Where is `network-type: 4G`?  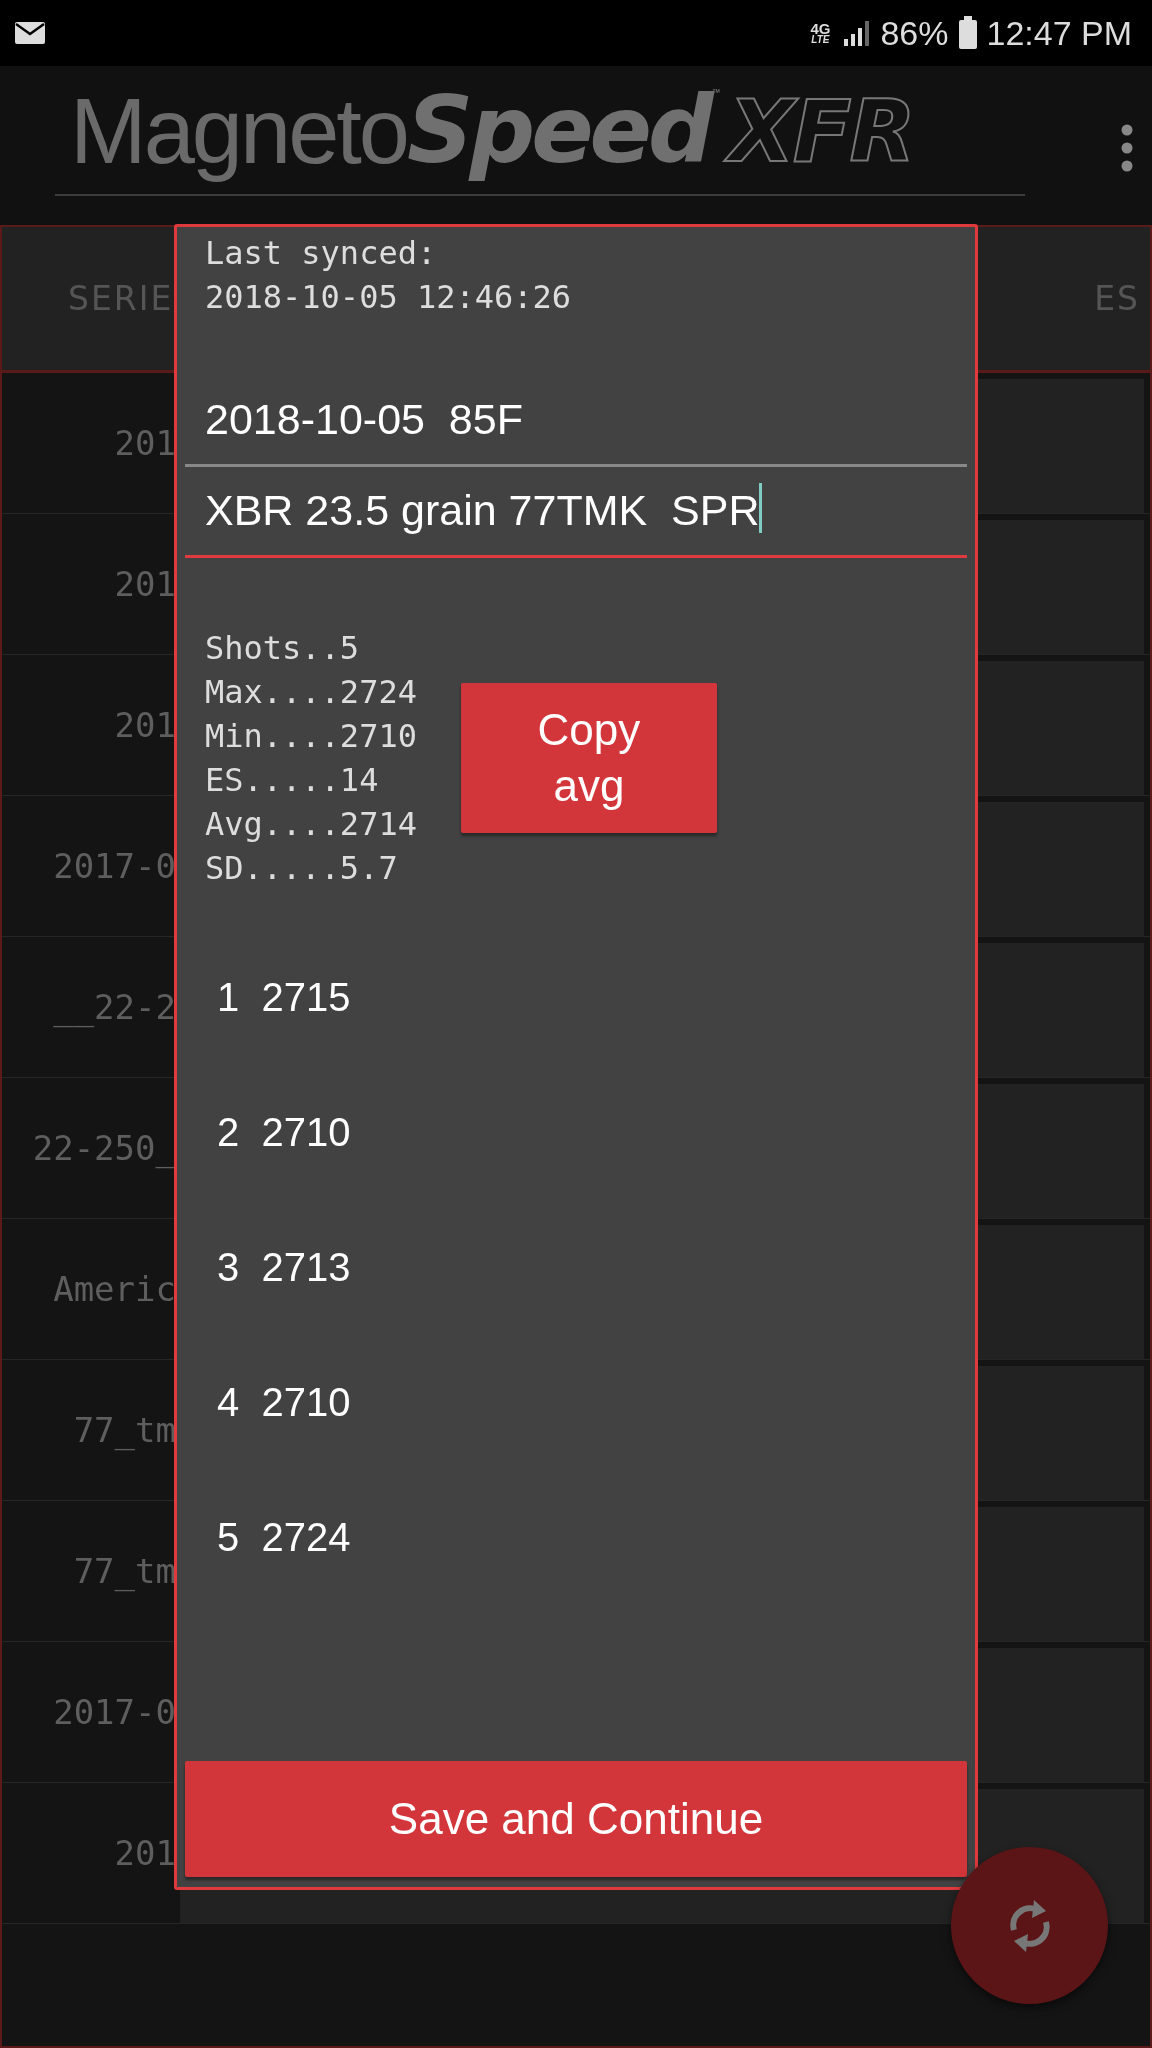 network-type: 4G is located at coordinates (820, 28).